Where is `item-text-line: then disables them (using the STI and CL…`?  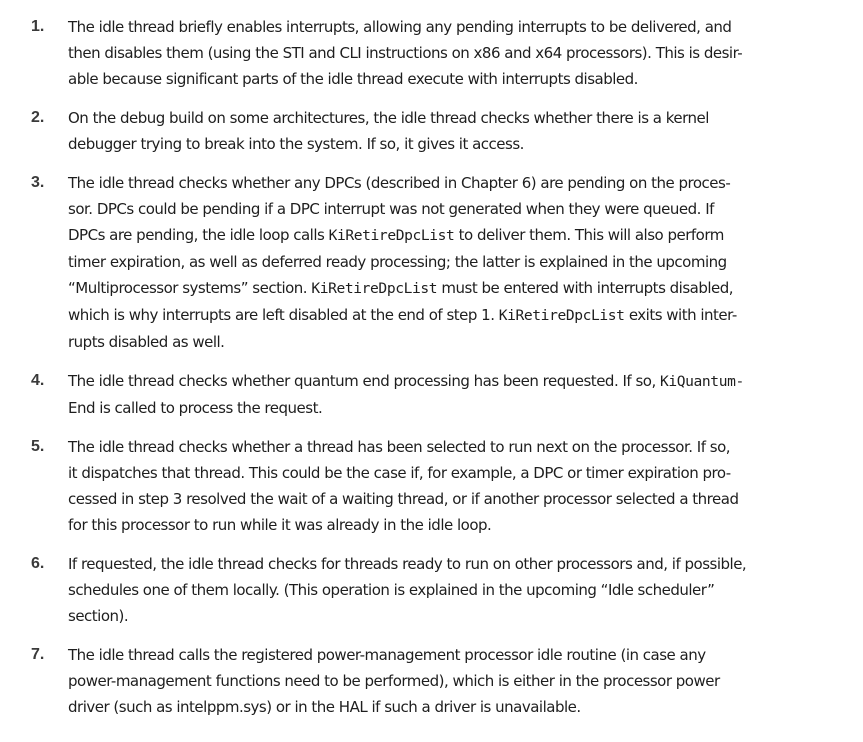 item-text-line: then disables them (using the STI and CL… is located at coordinates (465, 53).